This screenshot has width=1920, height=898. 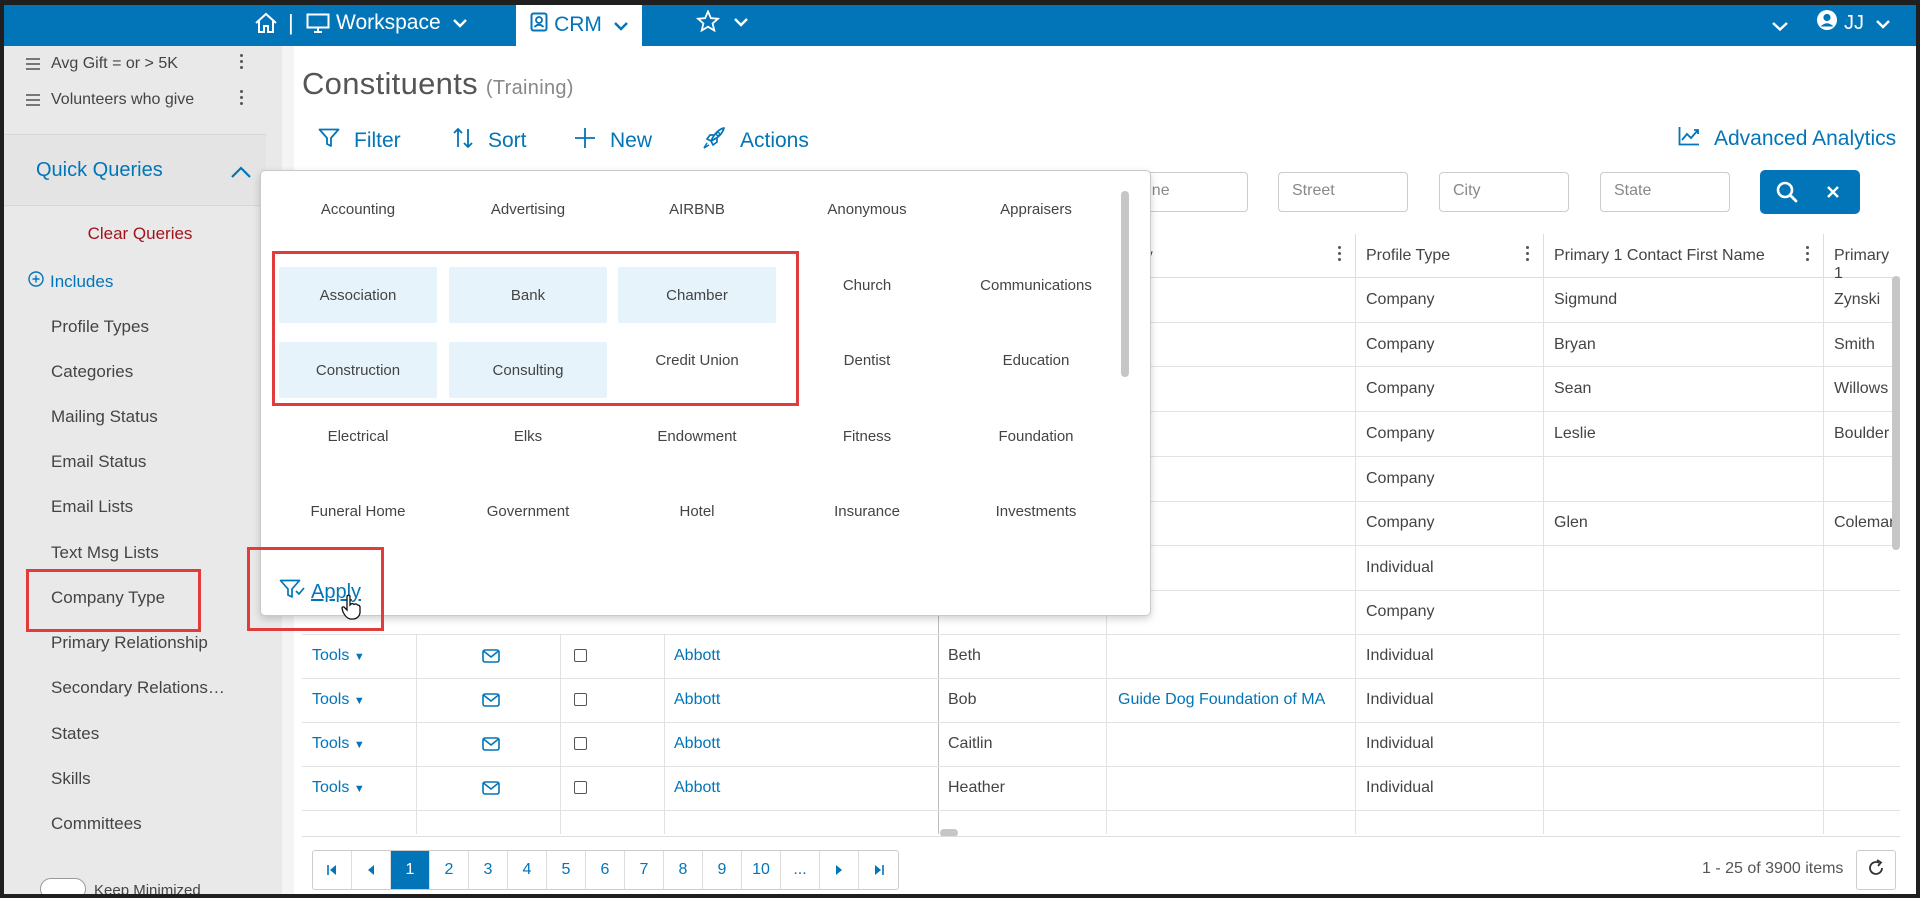 I want to click on sort-button: Sort, so click(x=489, y=141).